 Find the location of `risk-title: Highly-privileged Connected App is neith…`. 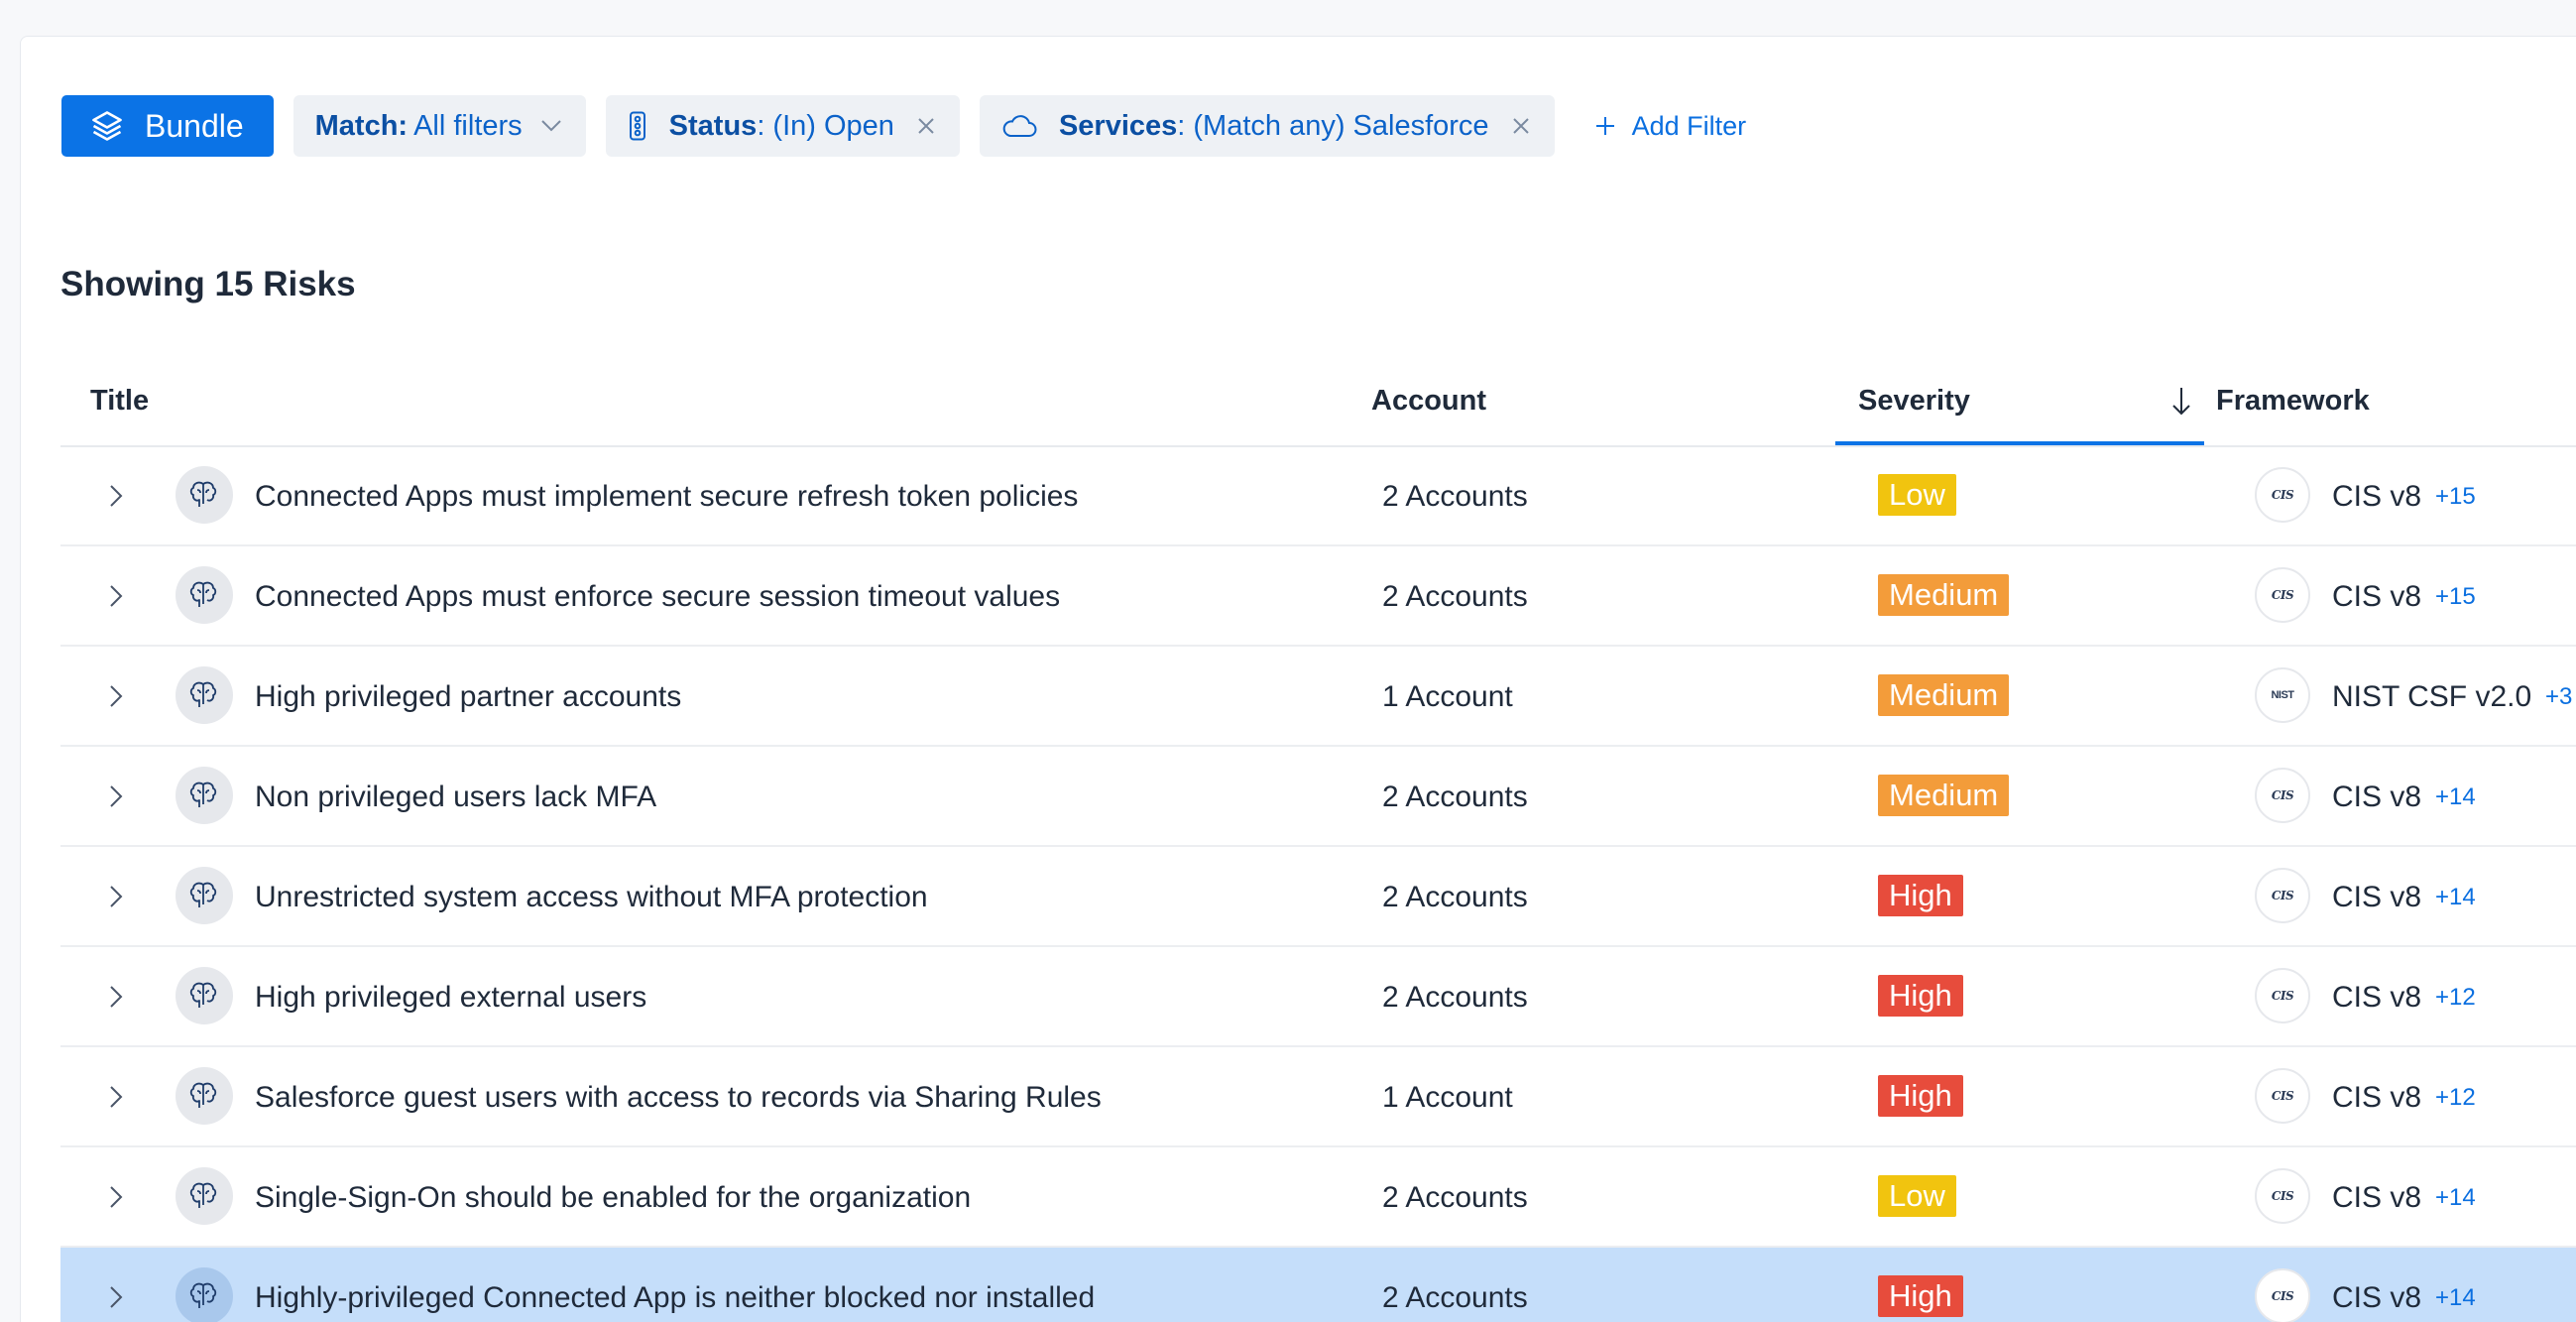

risk-title: Highly-privileged Connected App is neith… is located at coordinates (675, 1285).